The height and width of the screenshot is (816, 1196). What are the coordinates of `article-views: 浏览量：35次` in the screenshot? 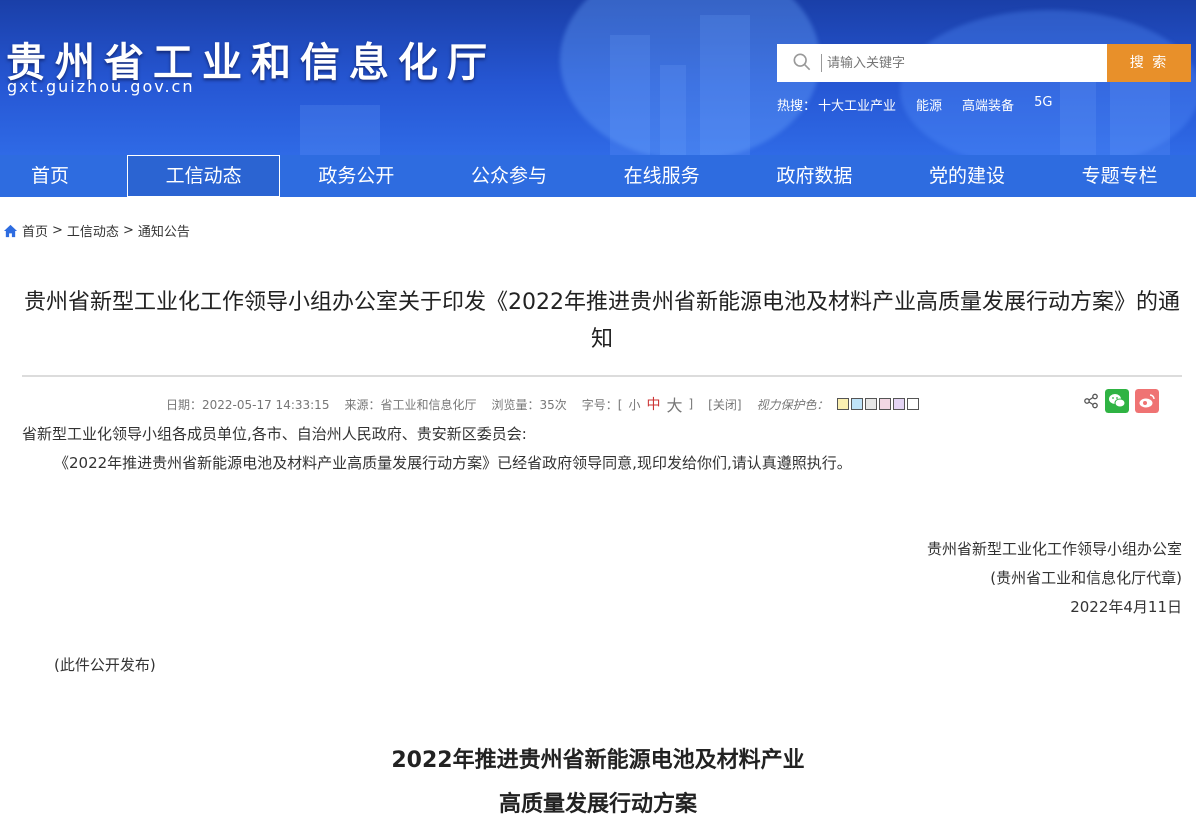 It's located at (529, 404).